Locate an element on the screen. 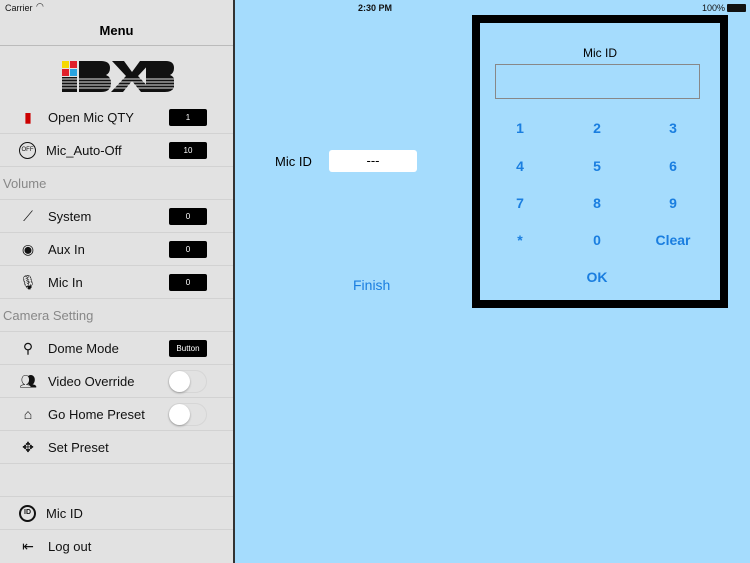 Image resolution: width=750 pixels, height=563 pixels. go-home-preset-toggle is located at coordinates (187, 414).